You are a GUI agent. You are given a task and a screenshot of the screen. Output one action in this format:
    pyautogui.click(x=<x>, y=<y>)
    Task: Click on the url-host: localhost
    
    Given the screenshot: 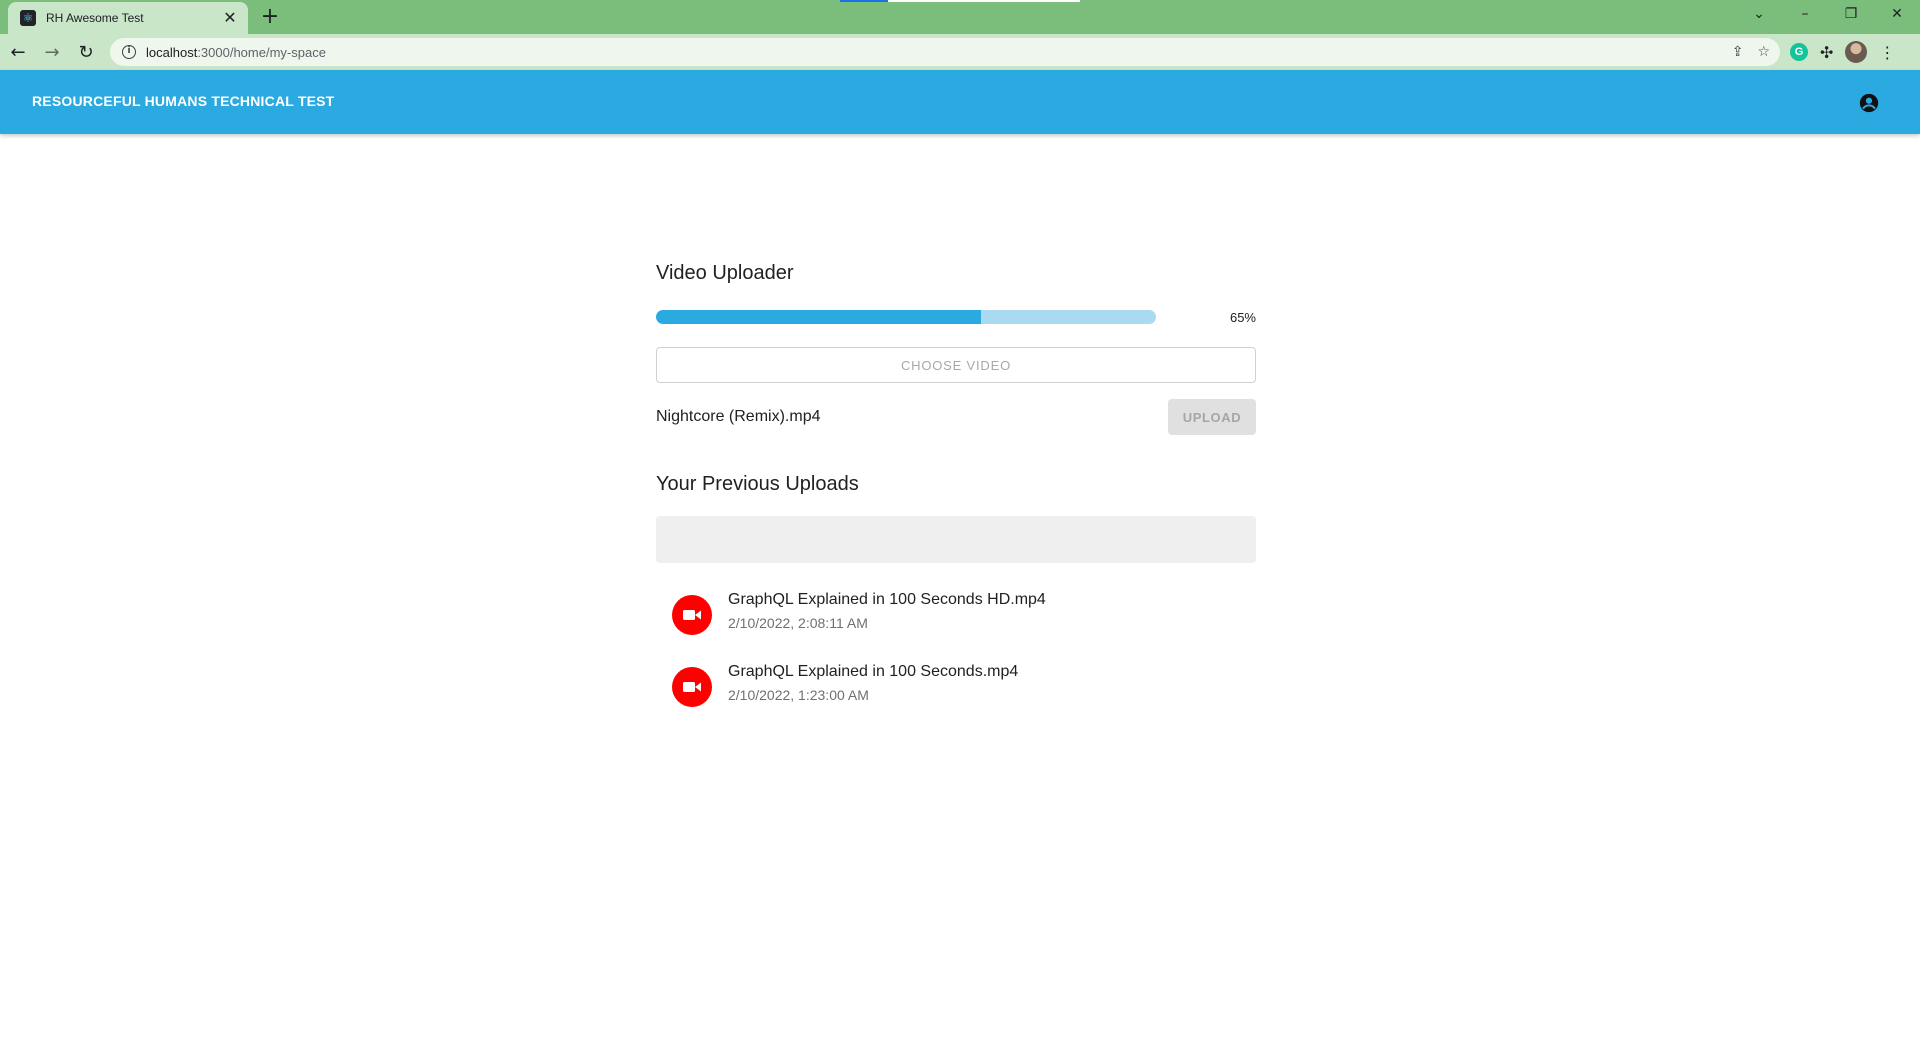 What is the action you would take?
    pyautogui.click(x=172, y=52)
    